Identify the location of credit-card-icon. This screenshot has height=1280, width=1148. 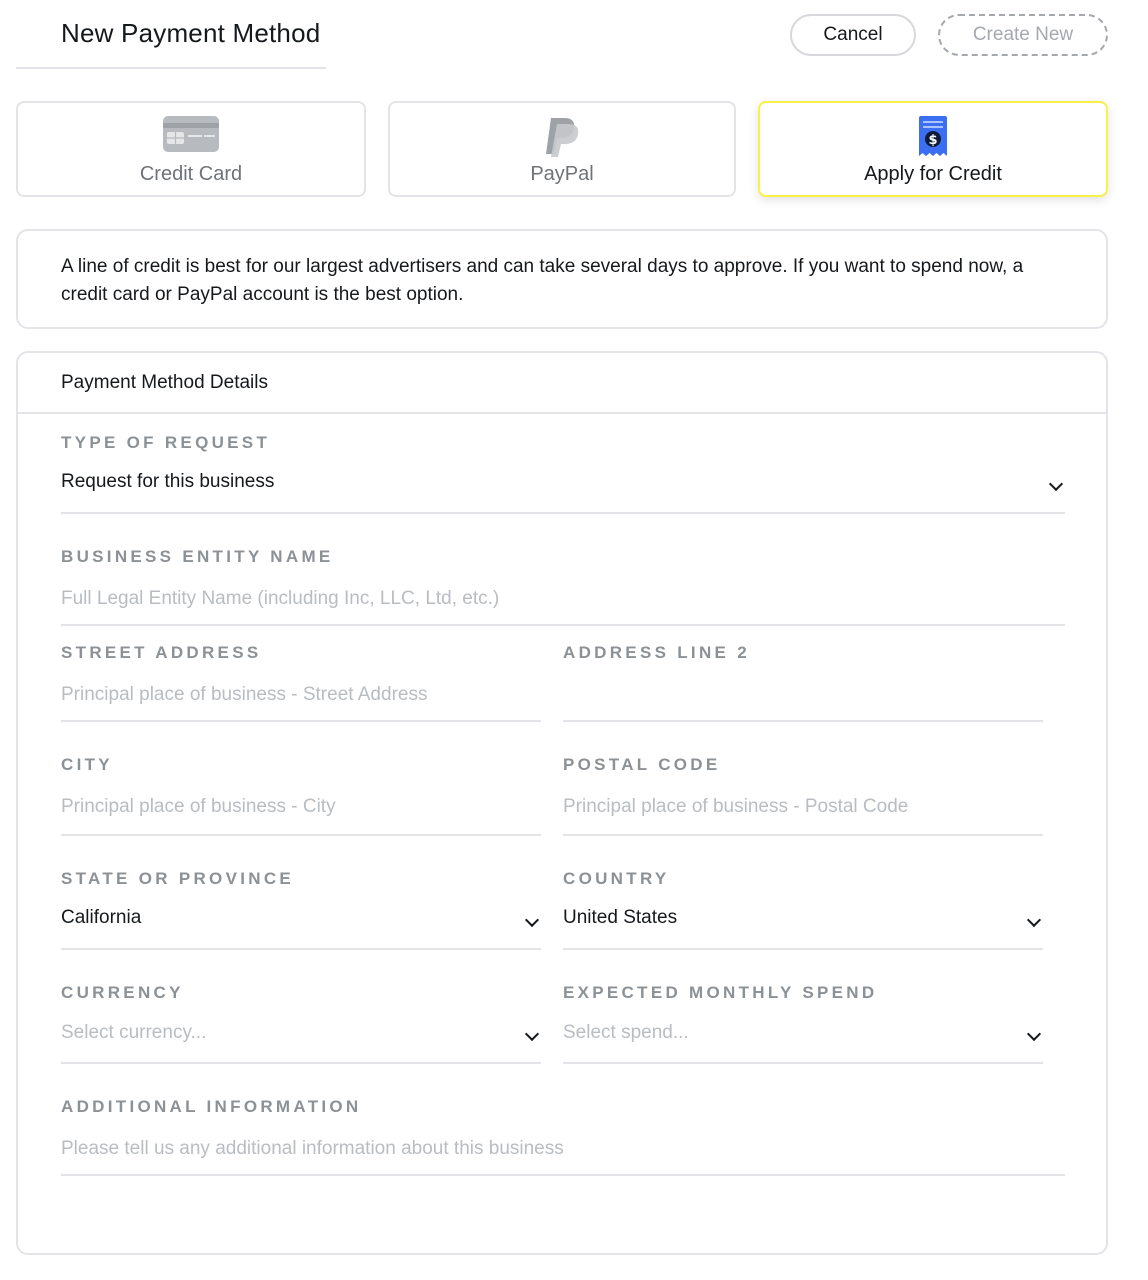
(191, 136).